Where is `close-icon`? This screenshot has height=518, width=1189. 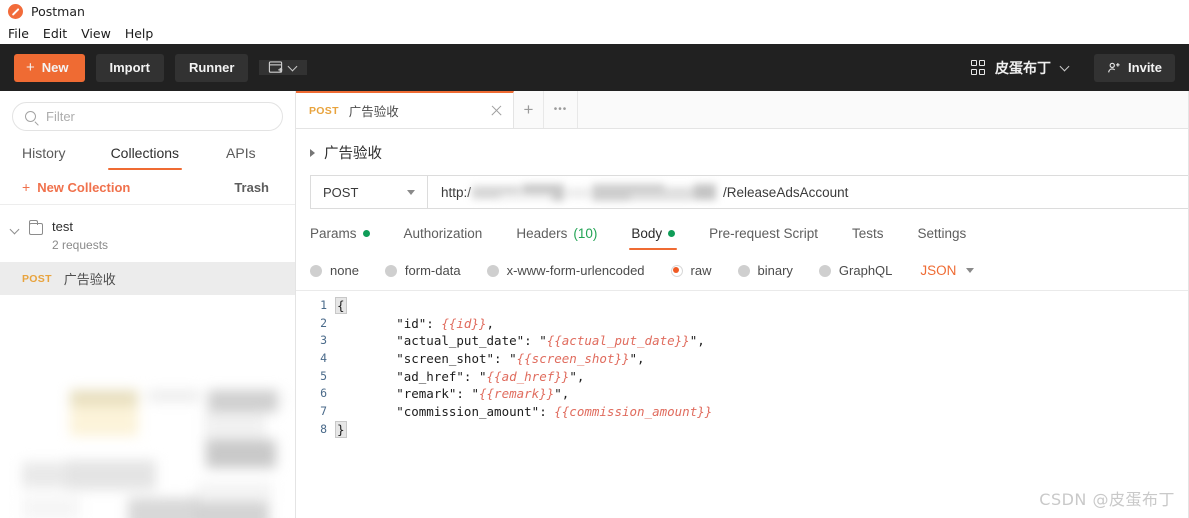
close-icon is located at coordinates (496, 110).